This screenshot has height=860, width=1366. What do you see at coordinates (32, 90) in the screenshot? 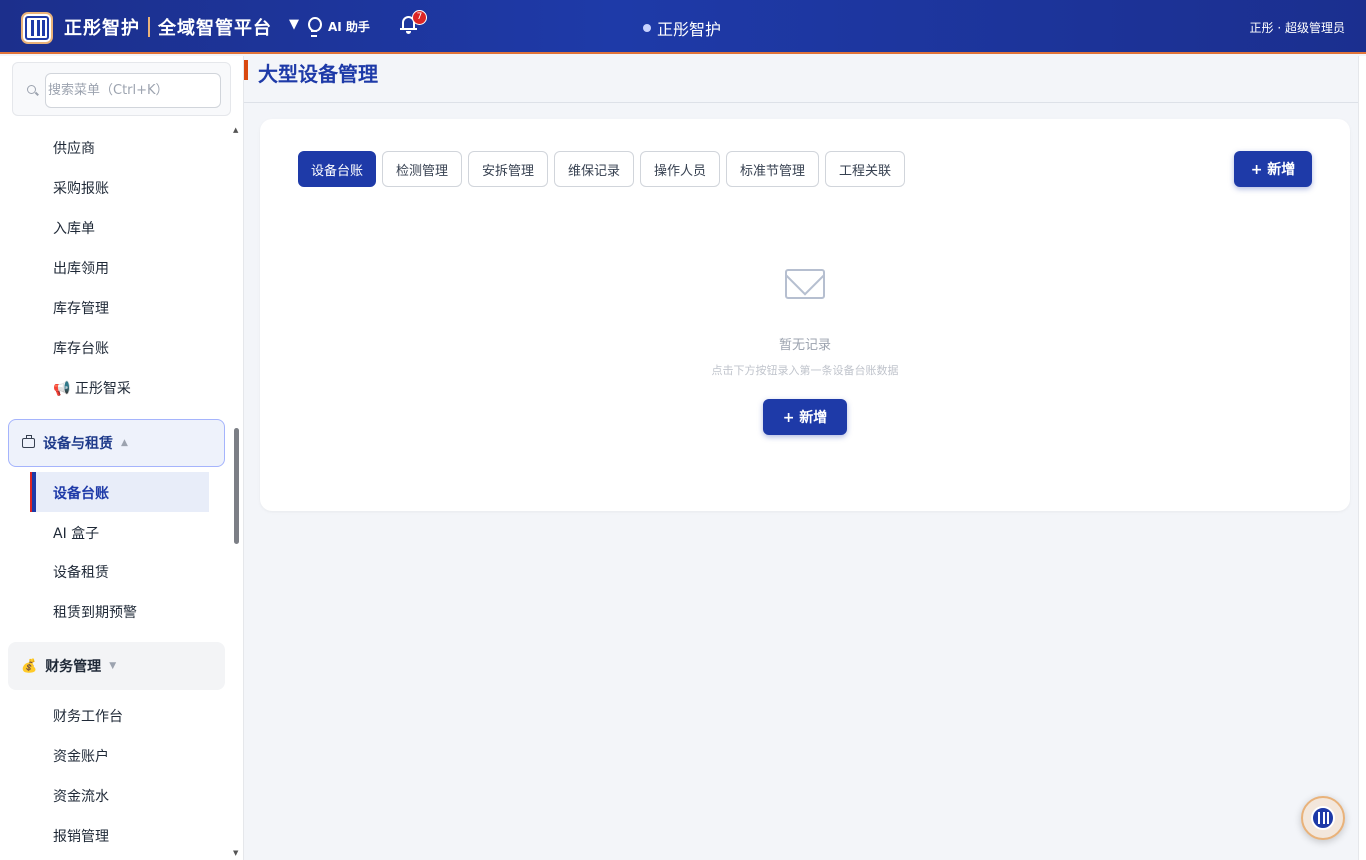
I see `search-icon` at bounding box center [32, 90].